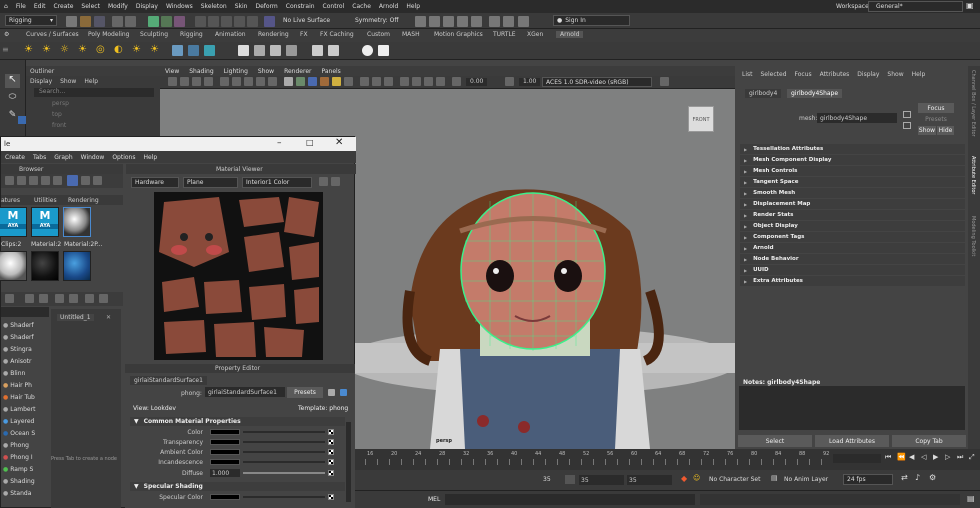 The width and height of the screenshot is (980, 508). Describe the element at coordinates (13, 266) in the screenshot. I see `swatch-sphere-white` at that location.